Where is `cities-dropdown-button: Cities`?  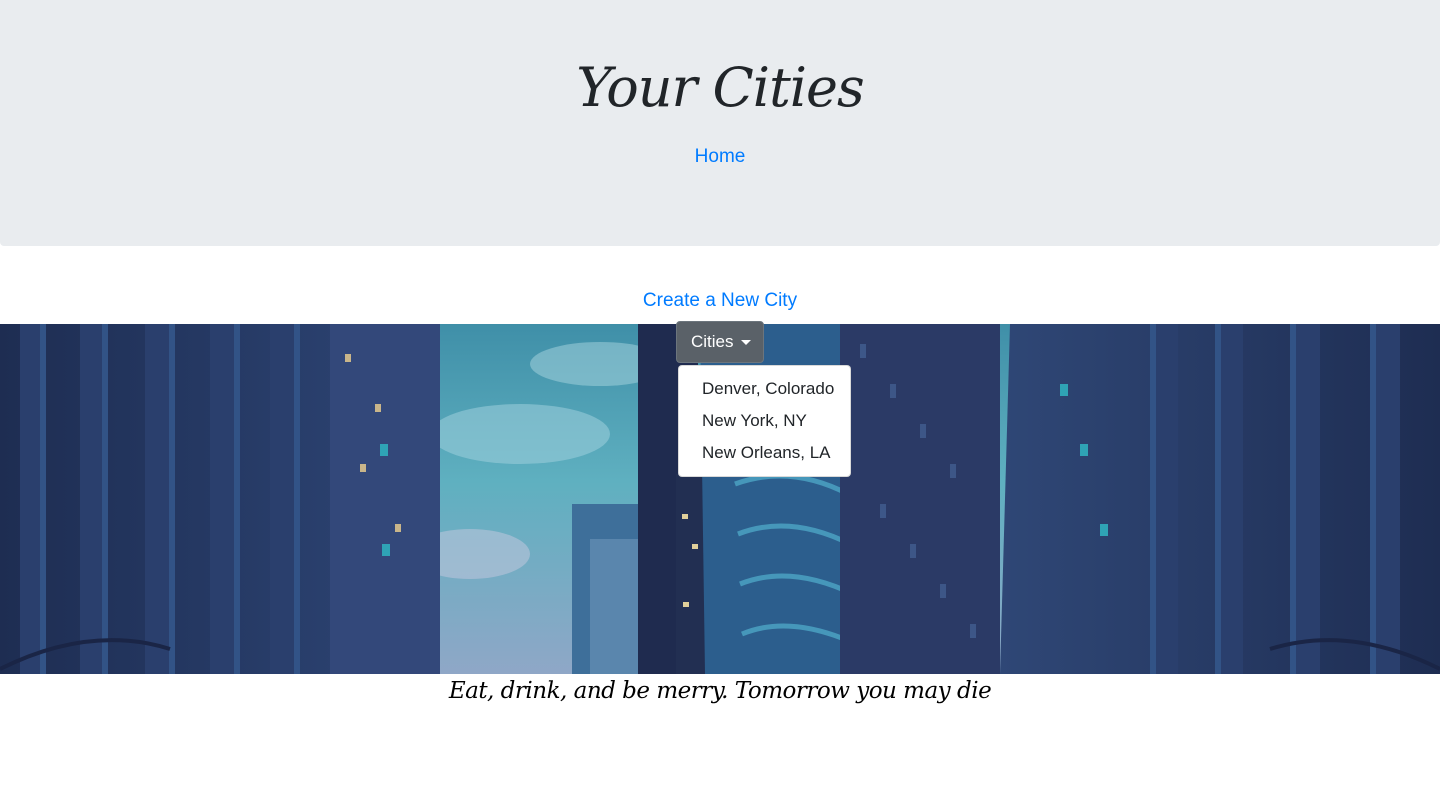 cities-dropdown-button: Cities is located at coordinates (720, 342).